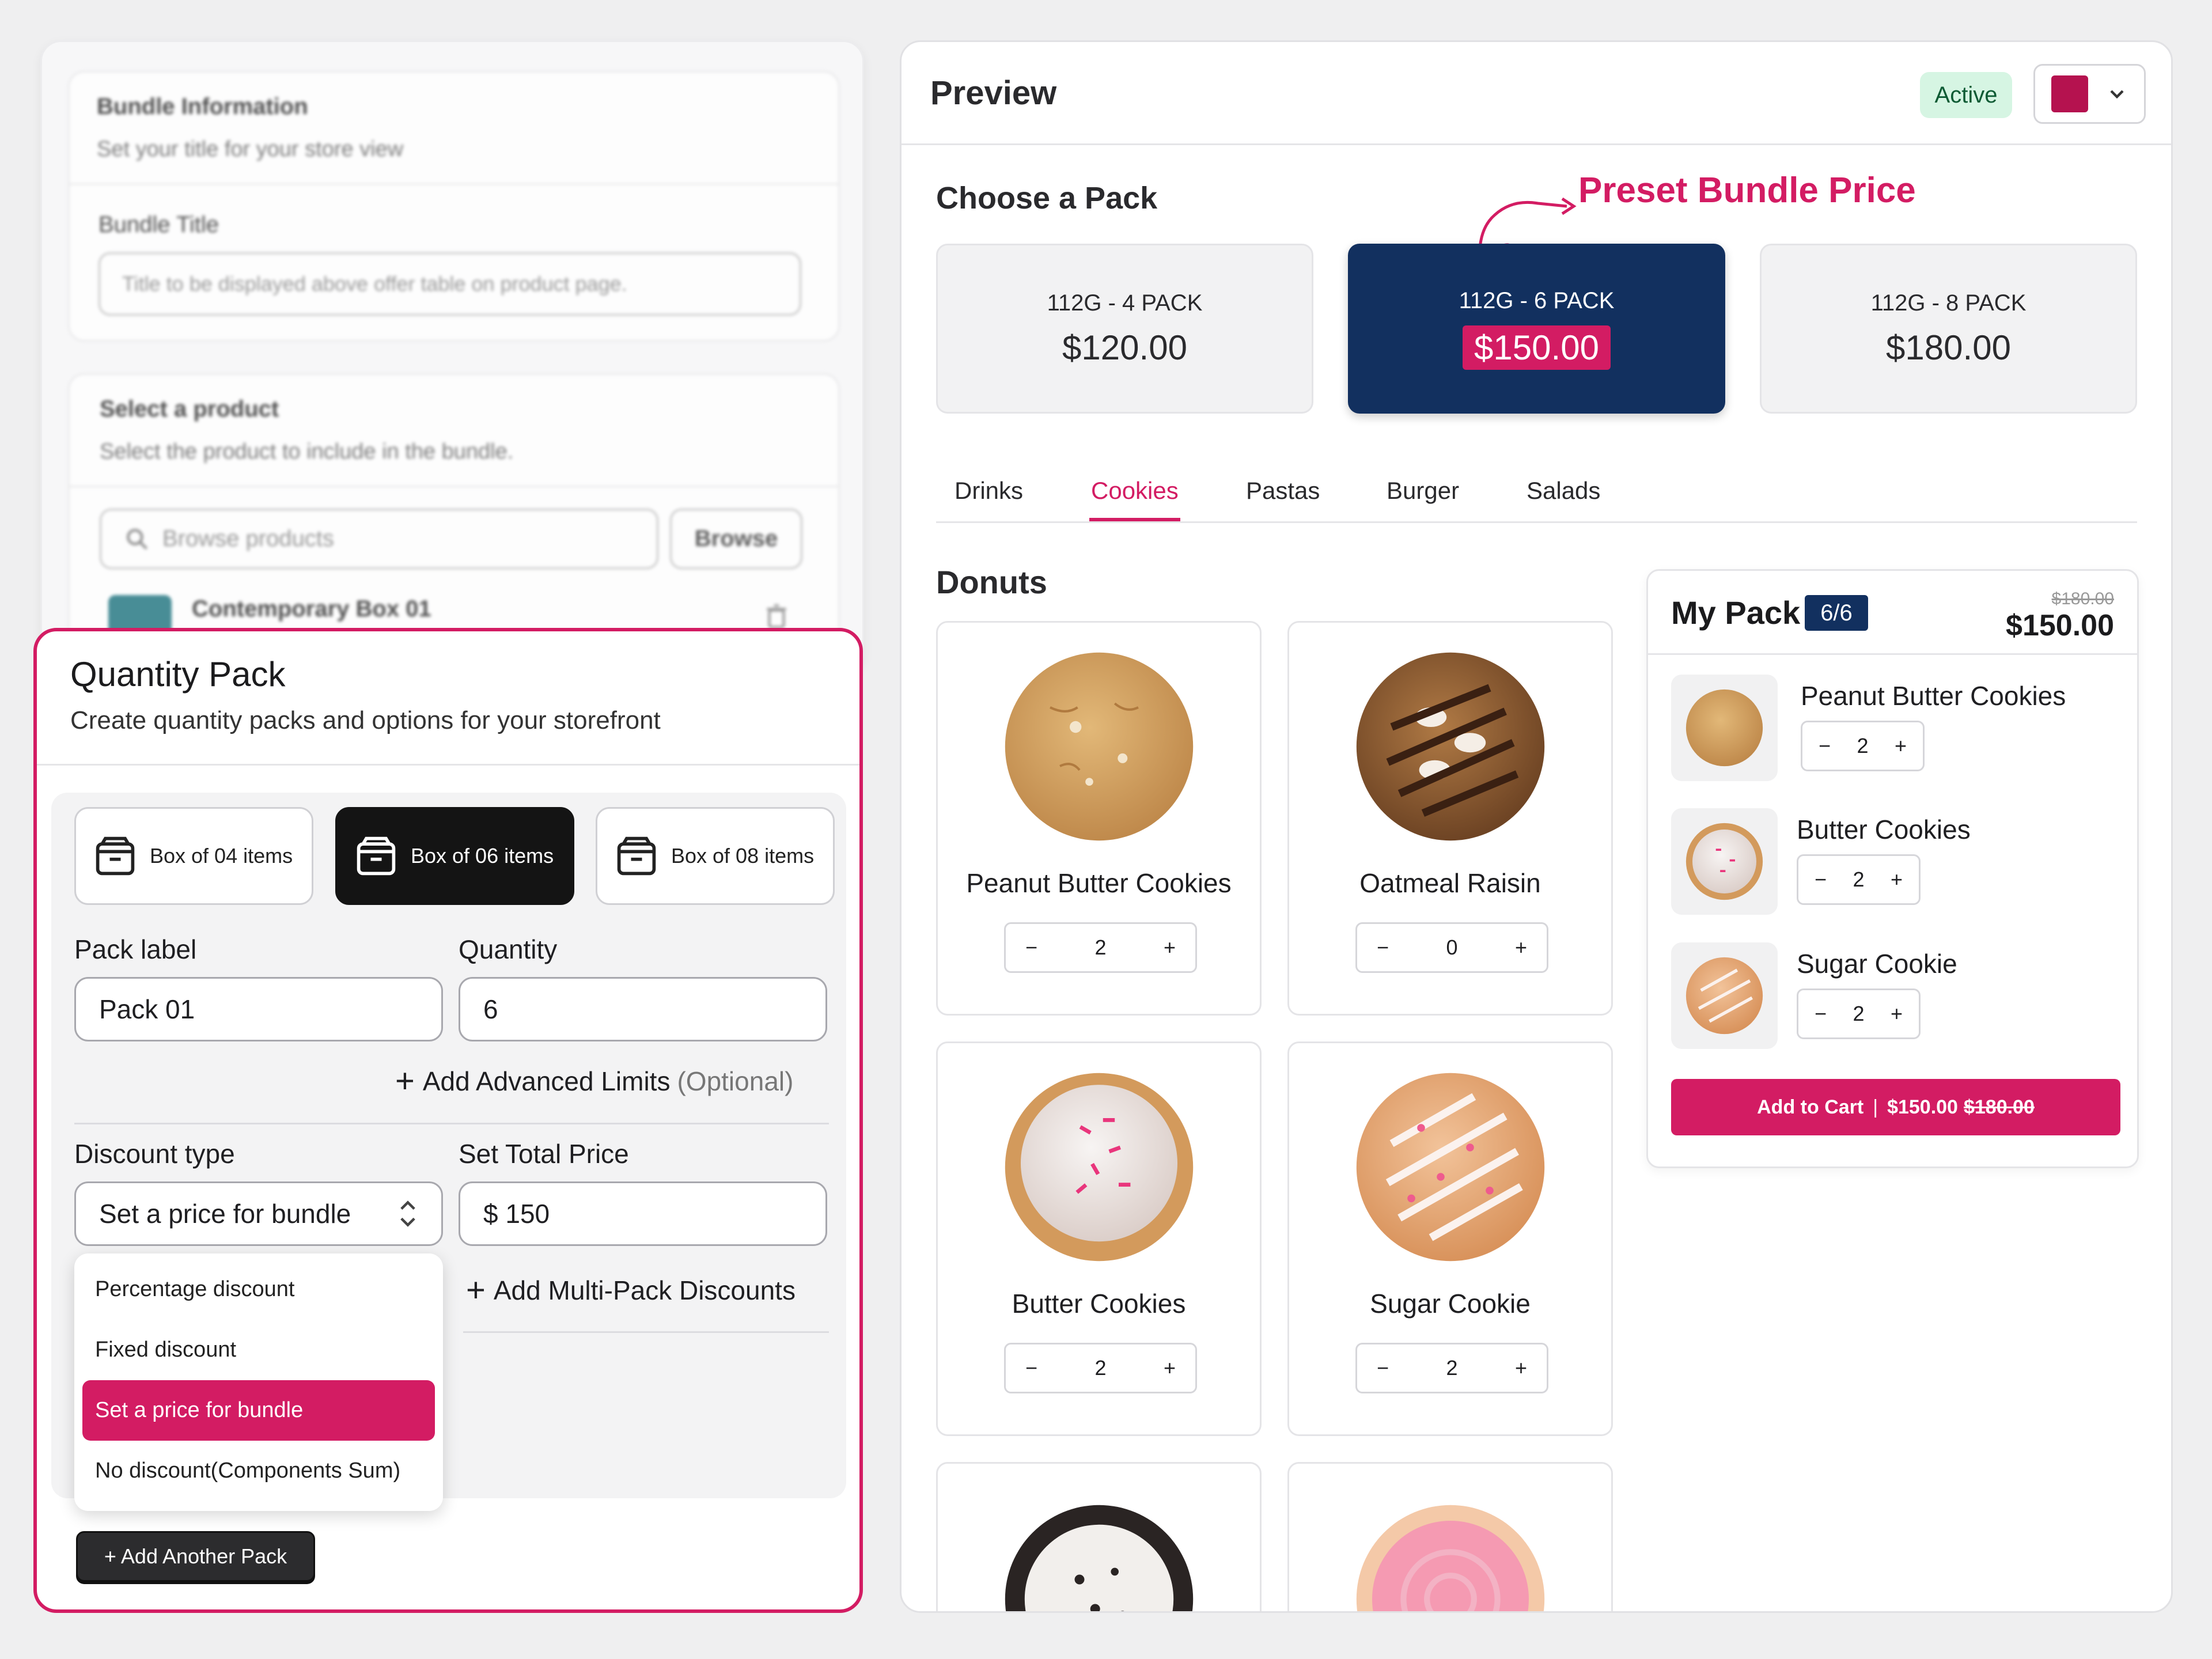  Describe the element at coordinates (1933, 696) in the screenshot. I see `my-pack-item-name: Peanut Butter Cookies` at that location.